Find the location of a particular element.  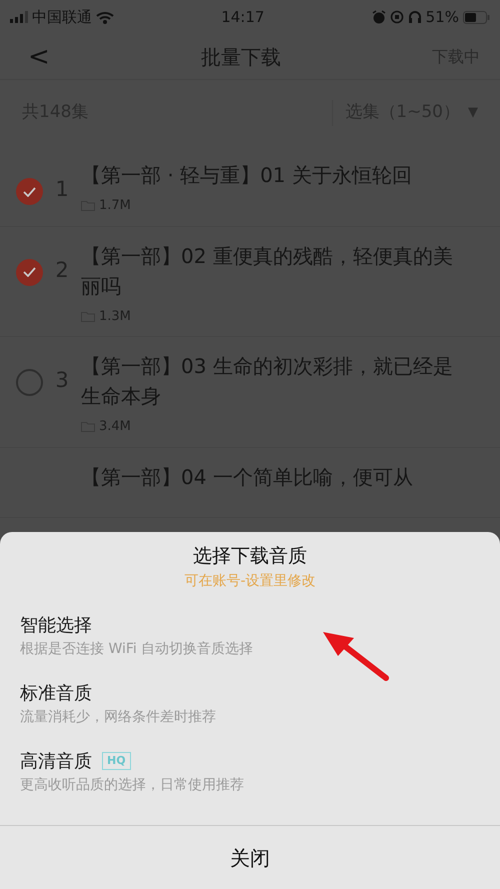

alarm-icon is located at coordinates (379, 17).